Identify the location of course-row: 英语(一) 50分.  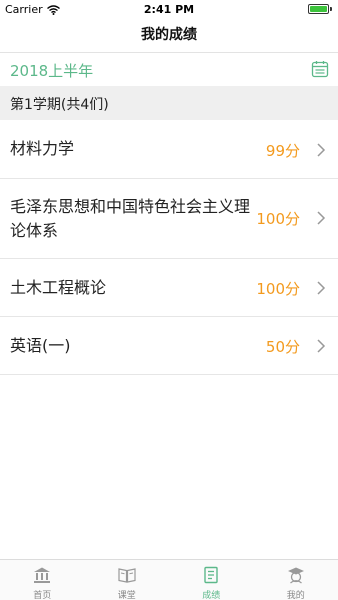
(169, 346).